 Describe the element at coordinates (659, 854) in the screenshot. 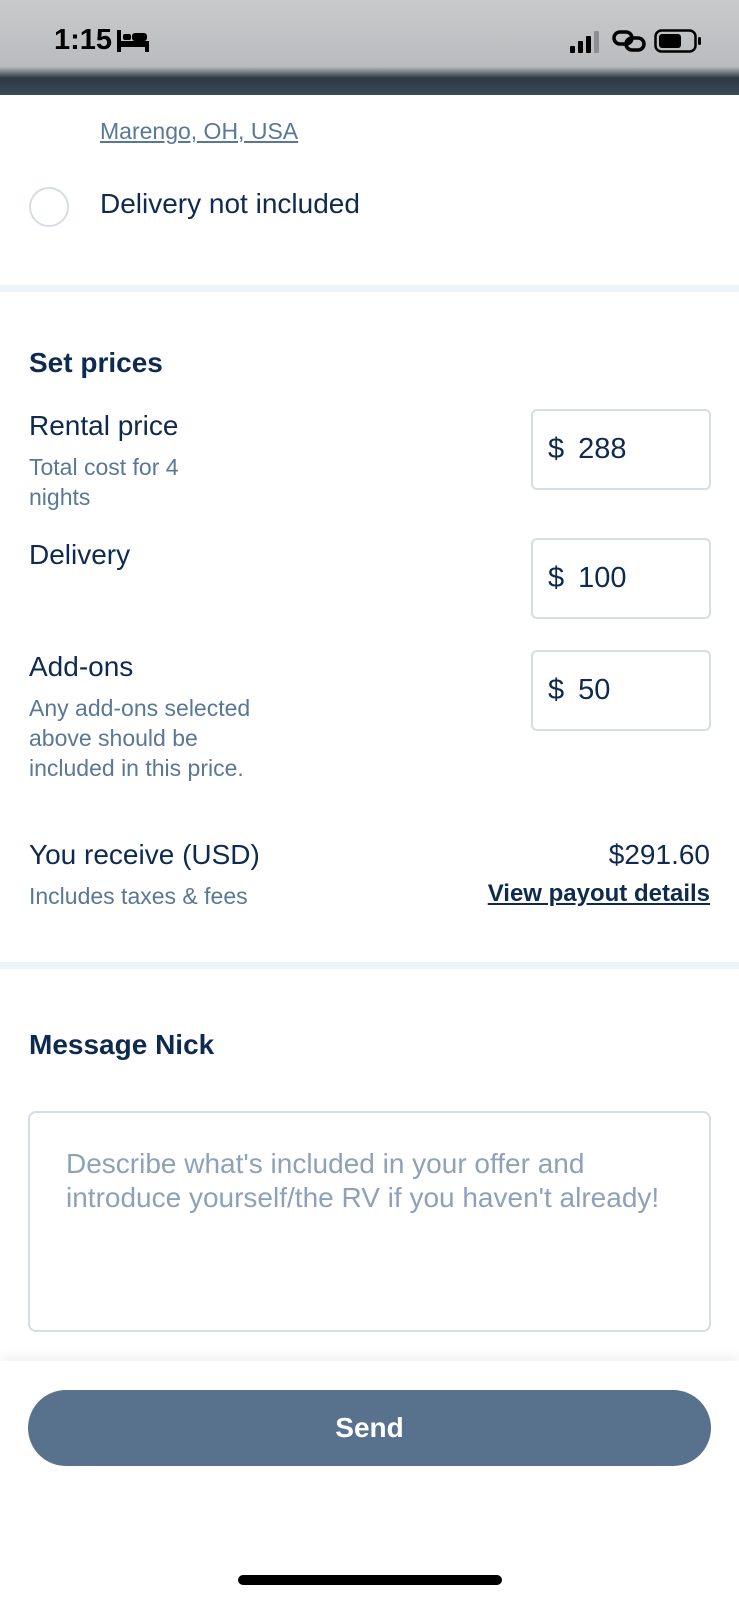

I see `you-receive-amount: $291.60` at that location.